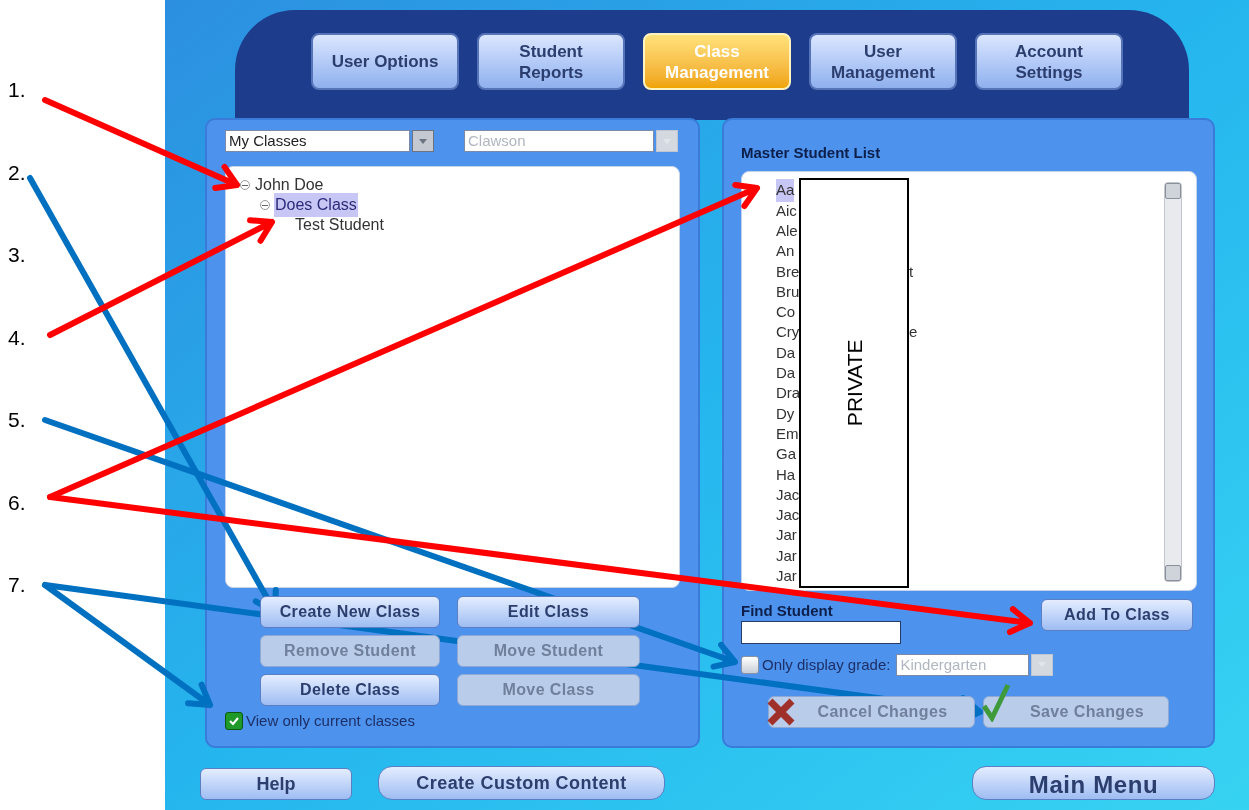 This screenshot has height=810, width=1249. Describe the element at coordinates (826, 664) in the screenshot. I see `checkbox-label: Only display grade:` at that location.